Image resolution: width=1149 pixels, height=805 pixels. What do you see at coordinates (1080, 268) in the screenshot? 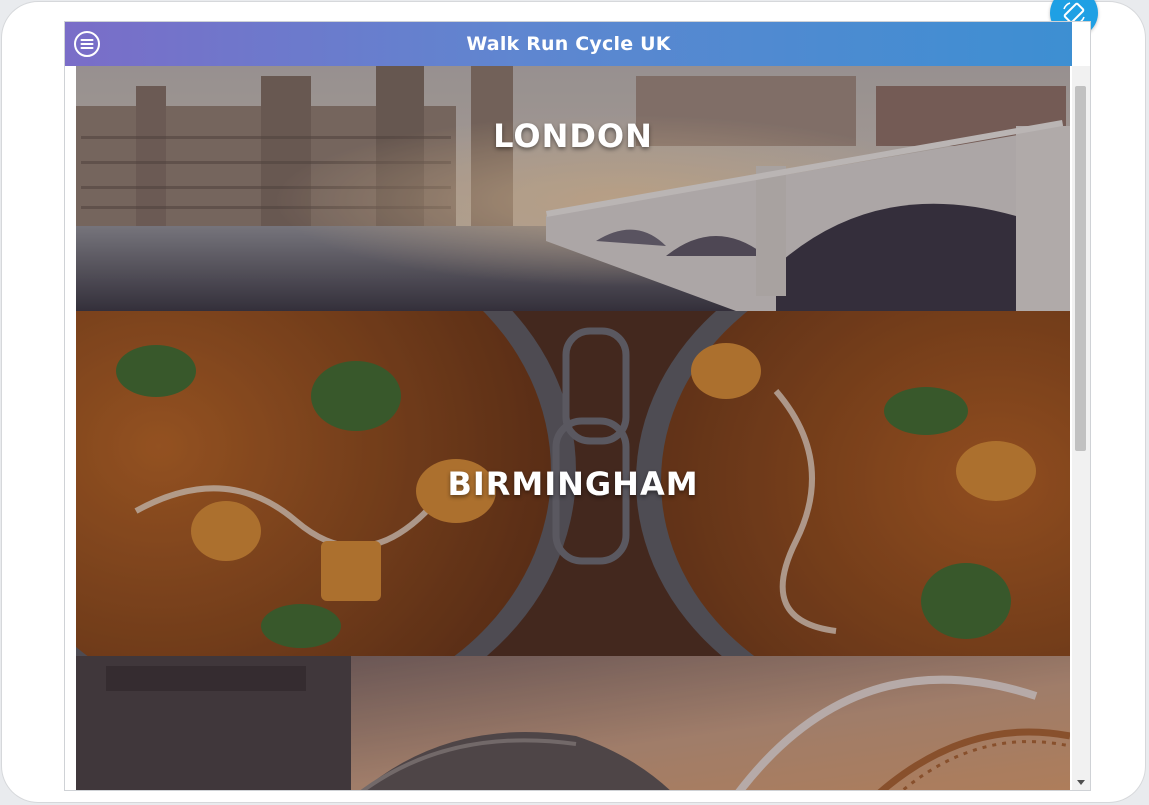
I see `scrollbar-thumb` at bounding box center [1080, 268].